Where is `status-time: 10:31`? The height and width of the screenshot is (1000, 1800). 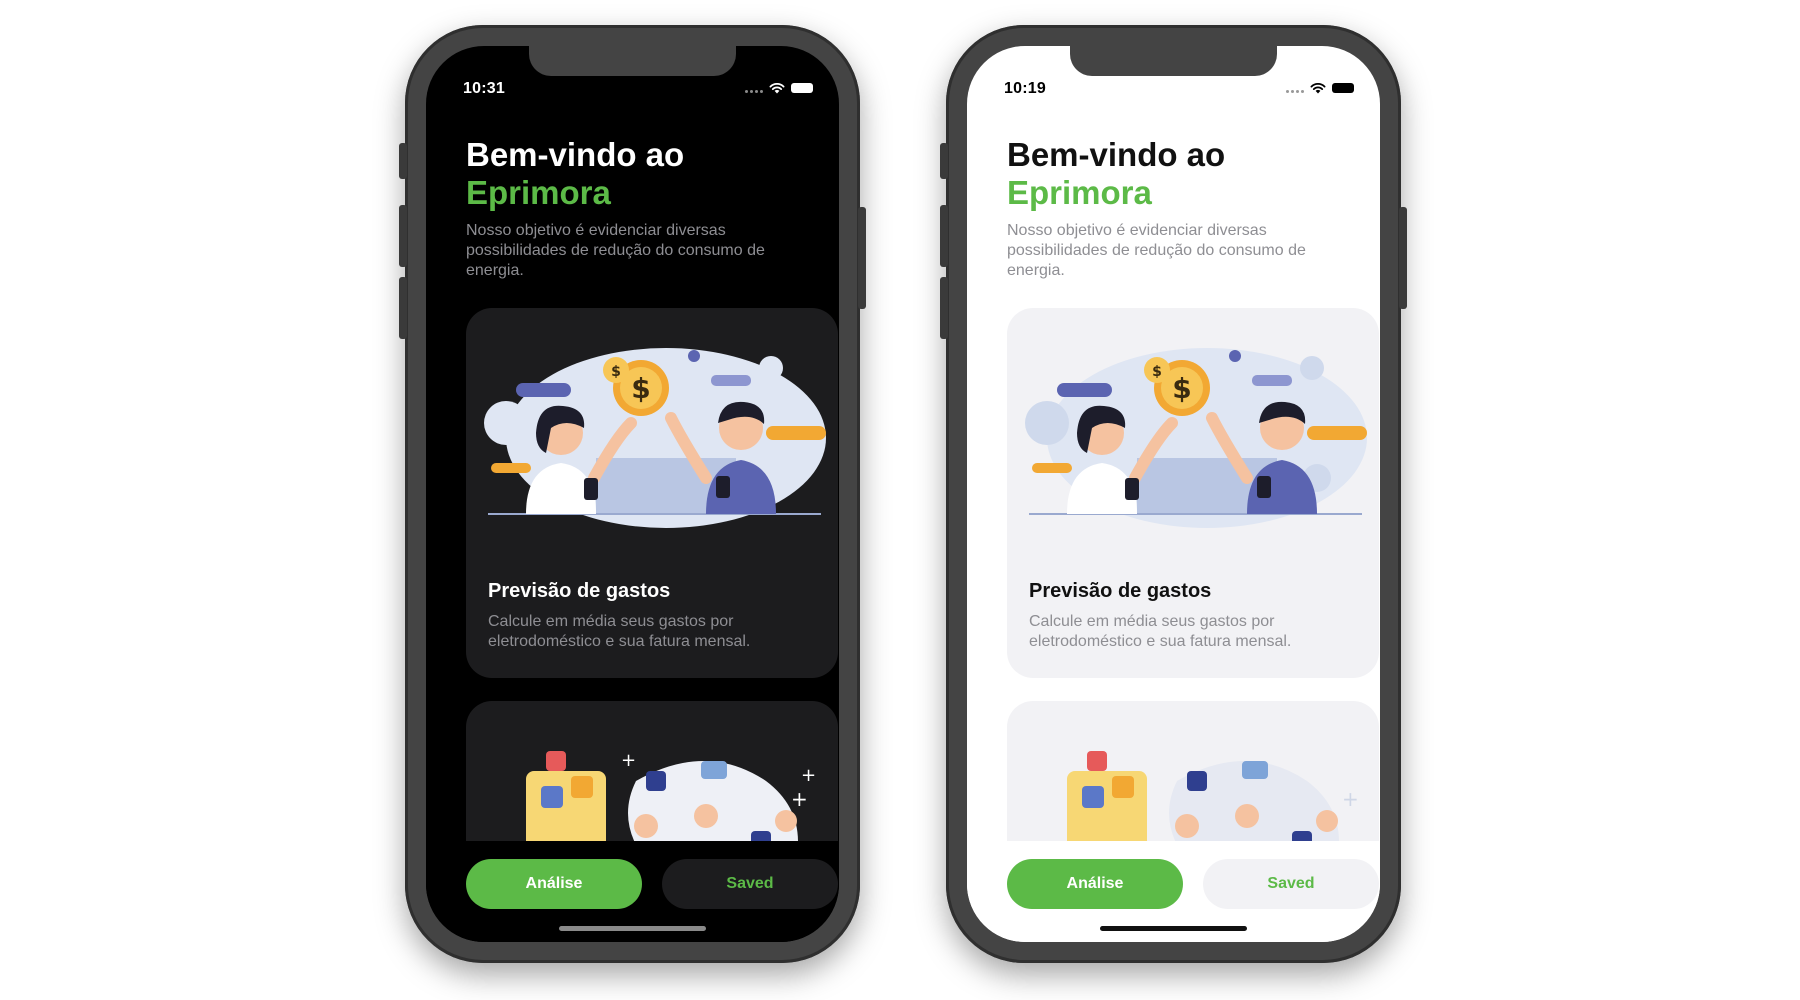
status-time: 10:31 is located at coordinates (484, 88).